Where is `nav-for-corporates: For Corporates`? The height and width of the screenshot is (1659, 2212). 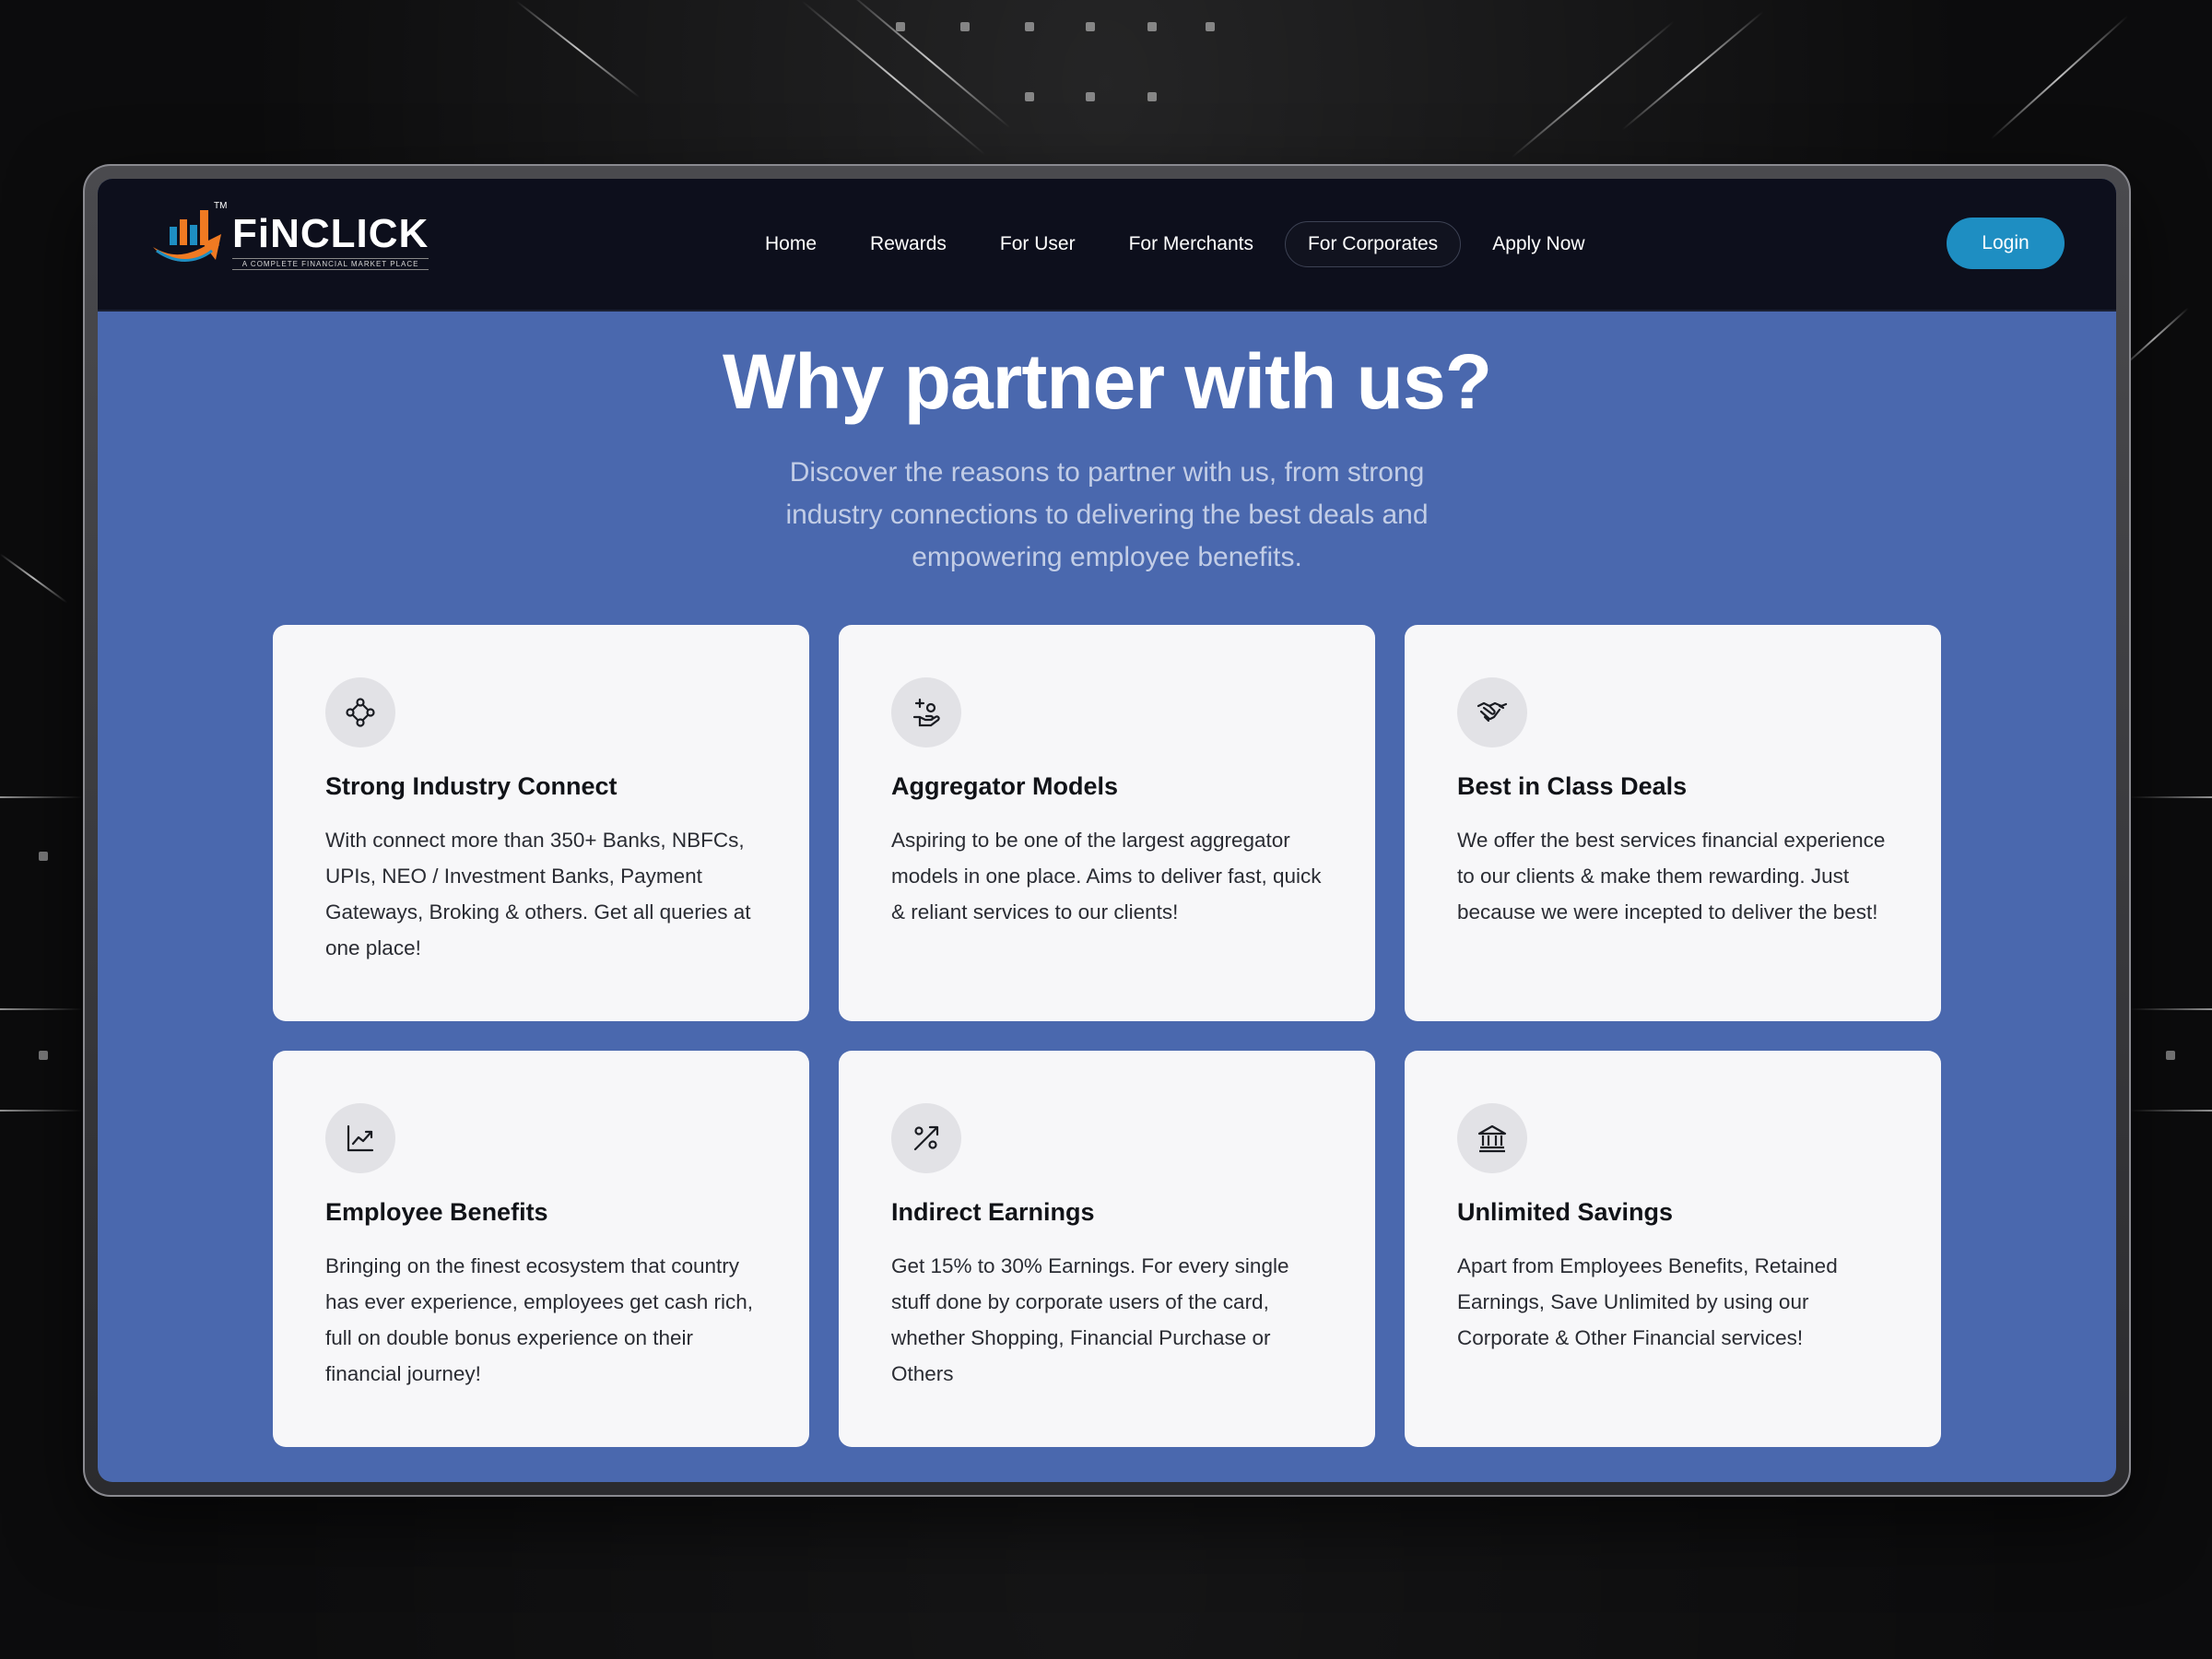
nav-for-corporates: For Corporates is located at coordinates (1373, 244).